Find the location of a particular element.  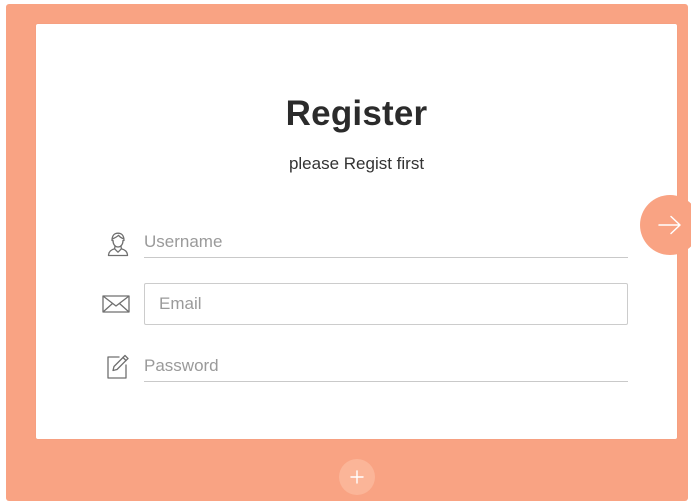

envelope-icon is located at coordinates (116, 304).